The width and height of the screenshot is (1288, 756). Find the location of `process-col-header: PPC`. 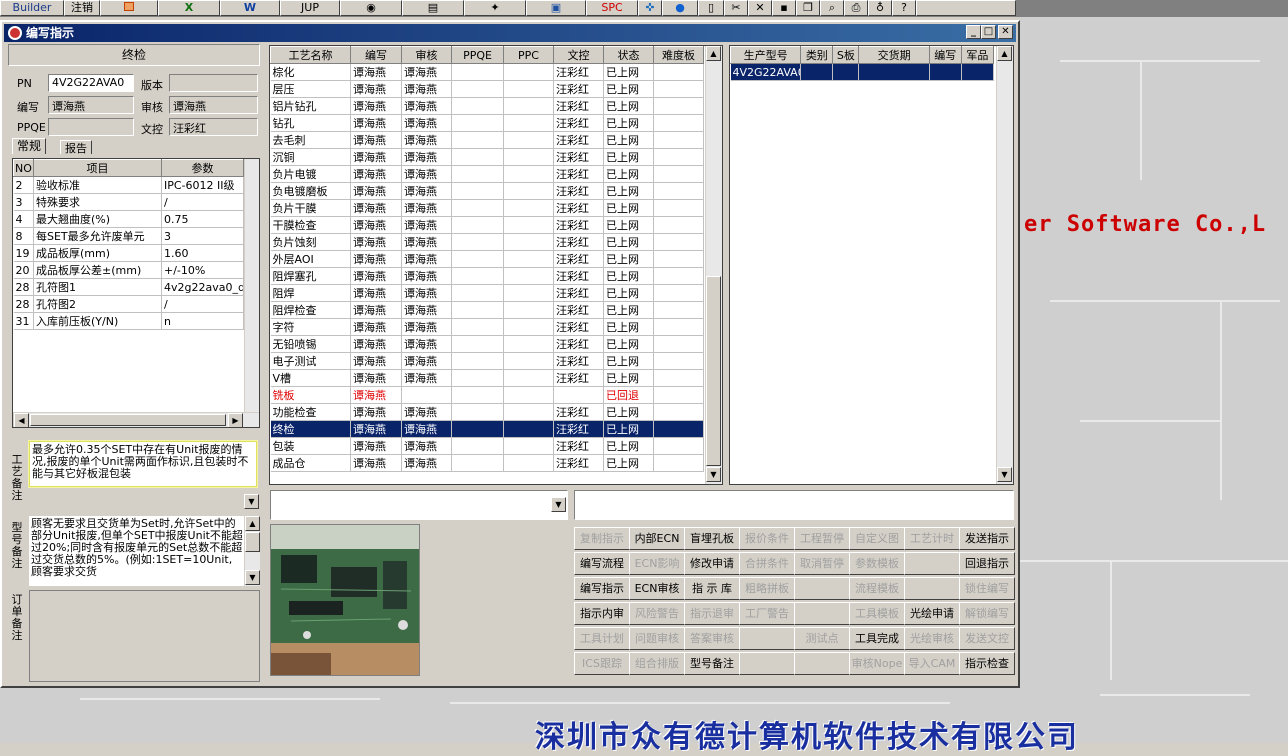

process-col-header: PPC is located at coordinates (528, 55).